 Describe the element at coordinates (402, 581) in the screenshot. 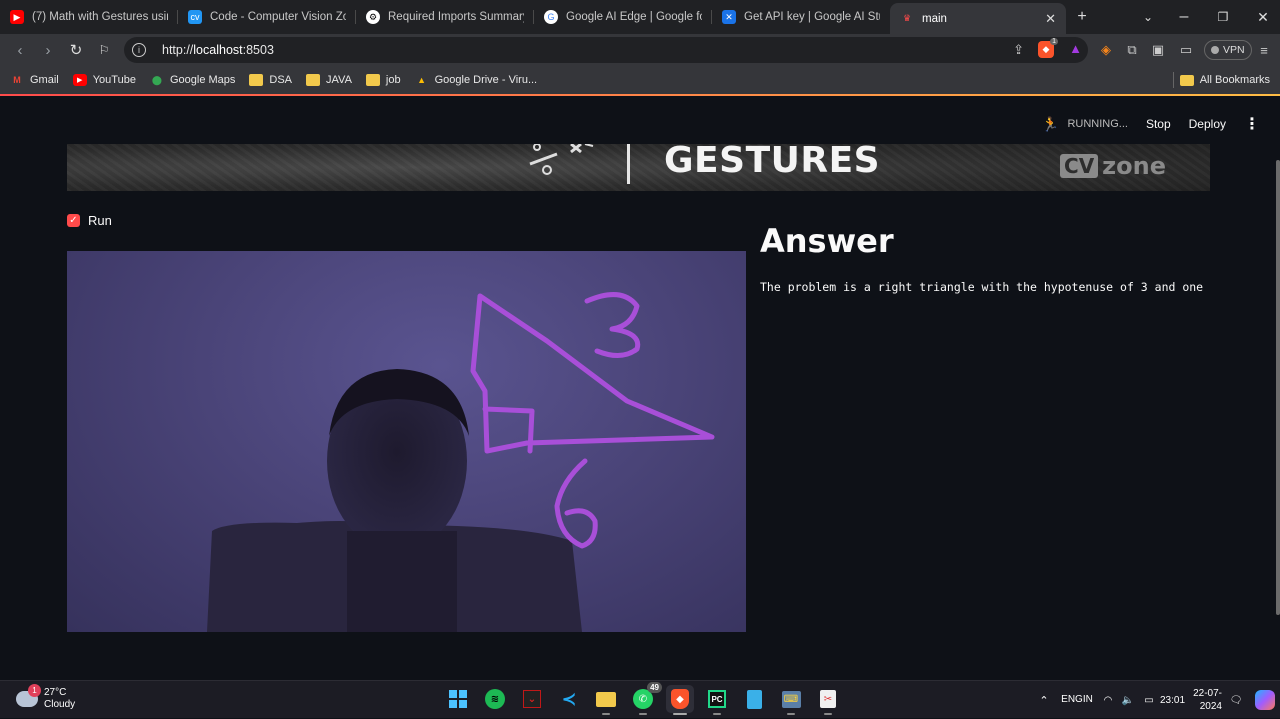

I see `person-neck` at that location.